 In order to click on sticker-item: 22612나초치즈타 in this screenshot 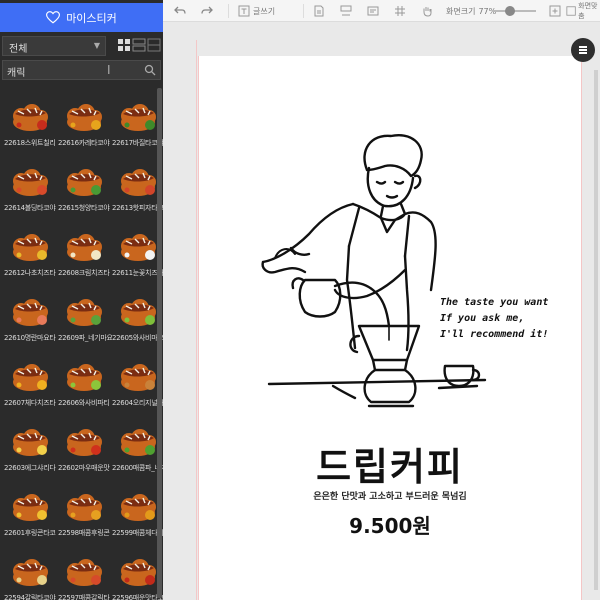, I will do `click(31, 253)`.